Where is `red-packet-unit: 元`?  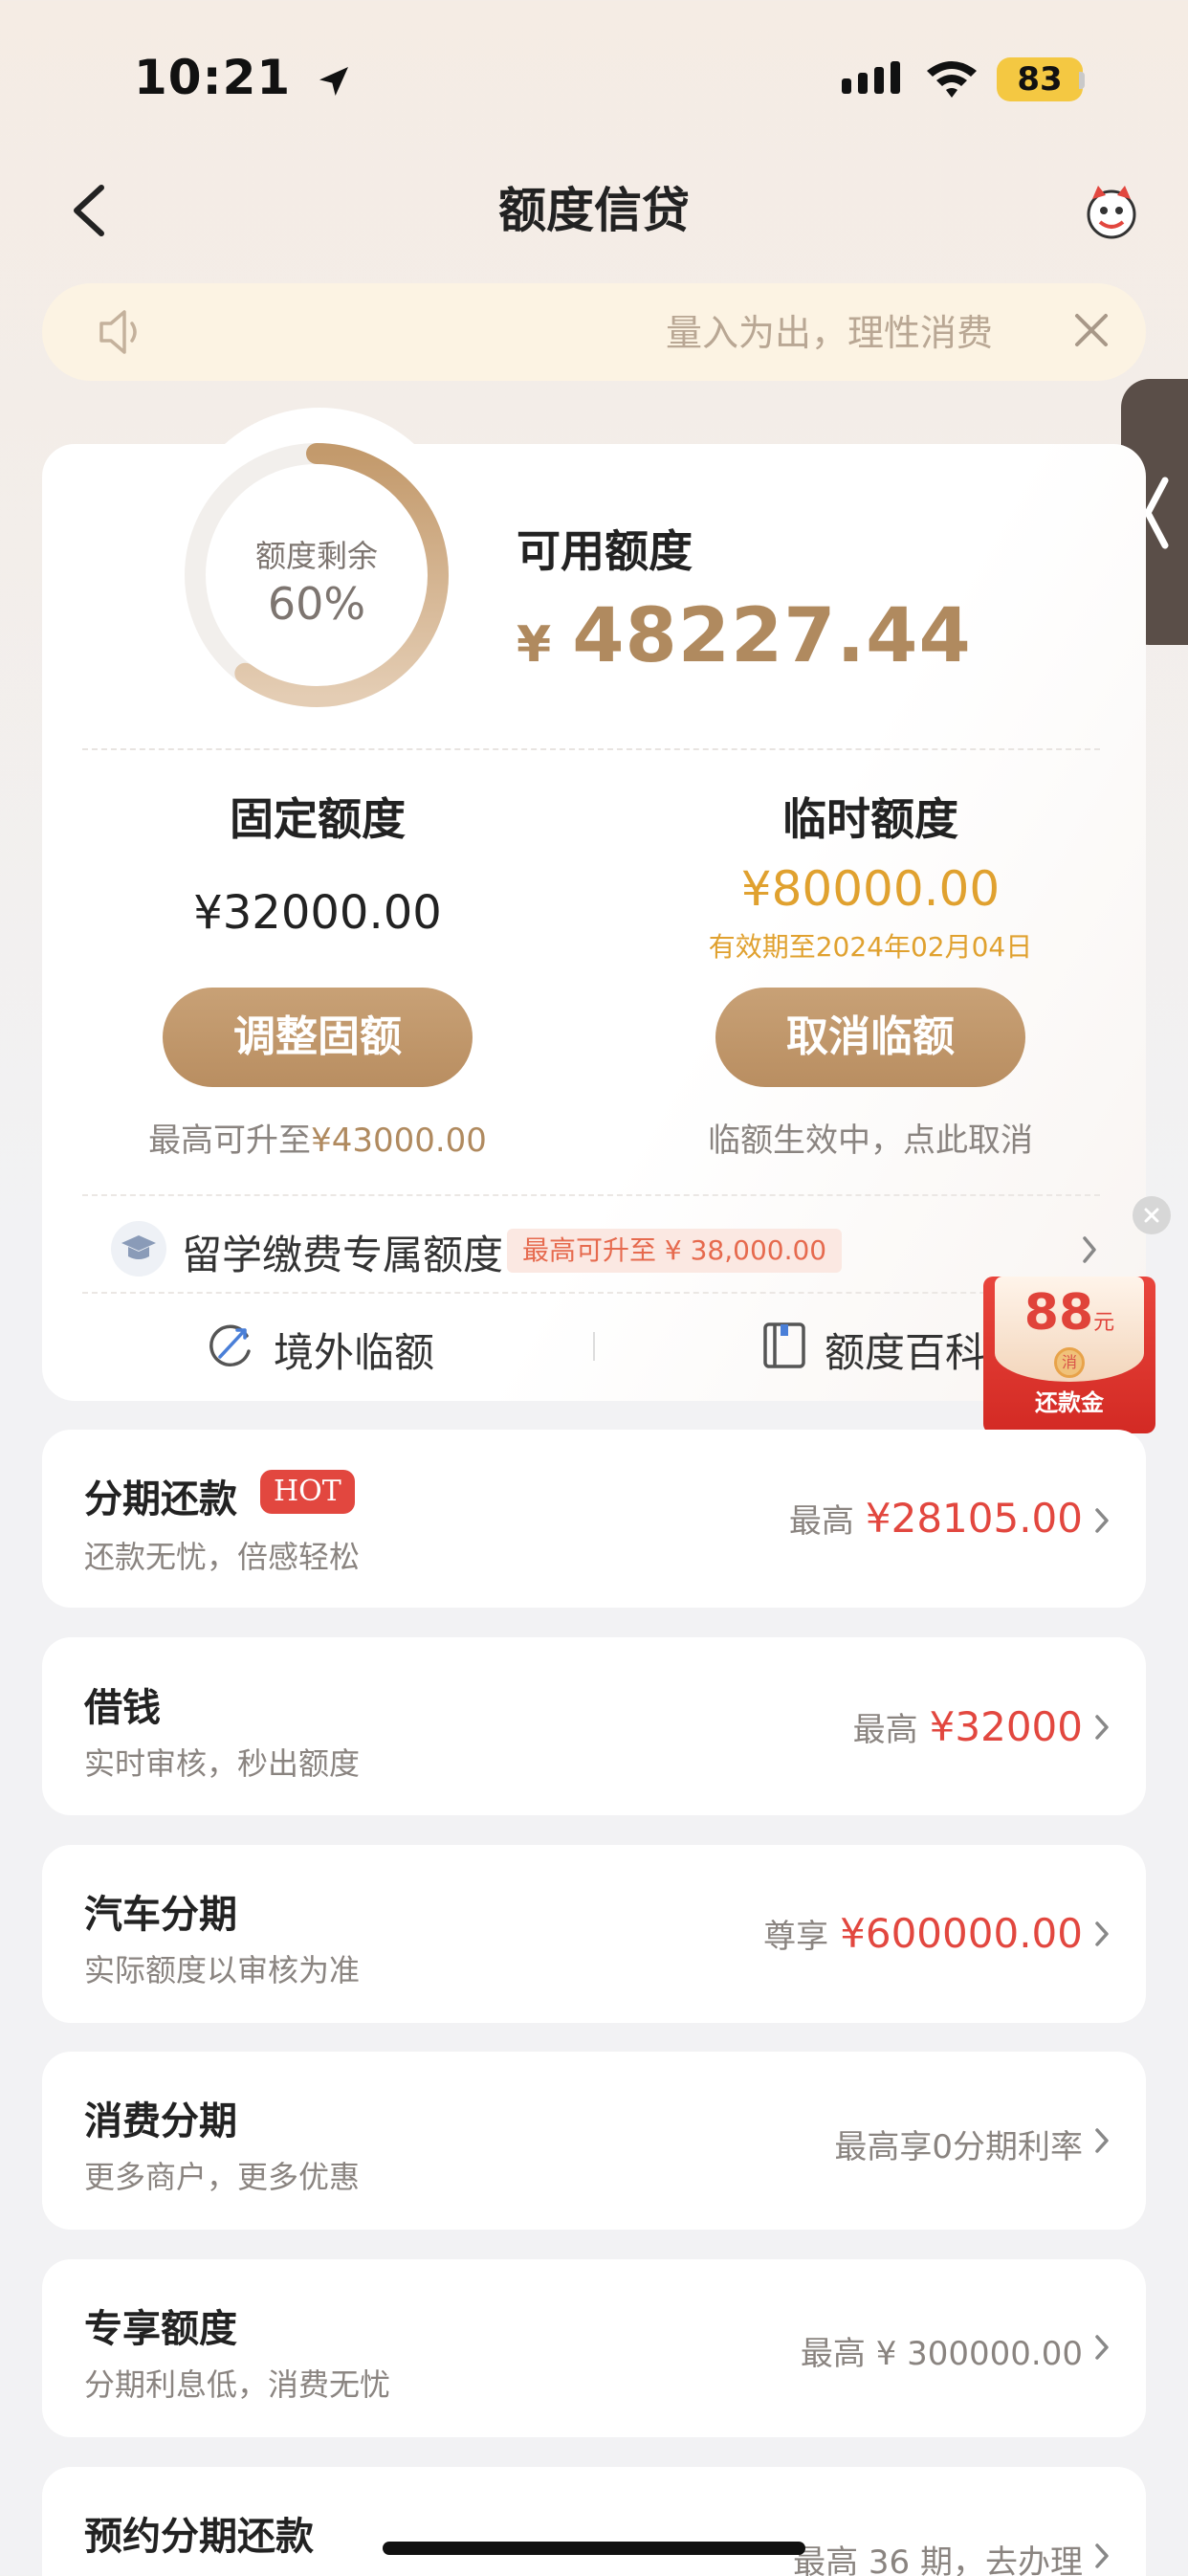 red-packet-unit: 元 is located at coordinates (1104, 1323).